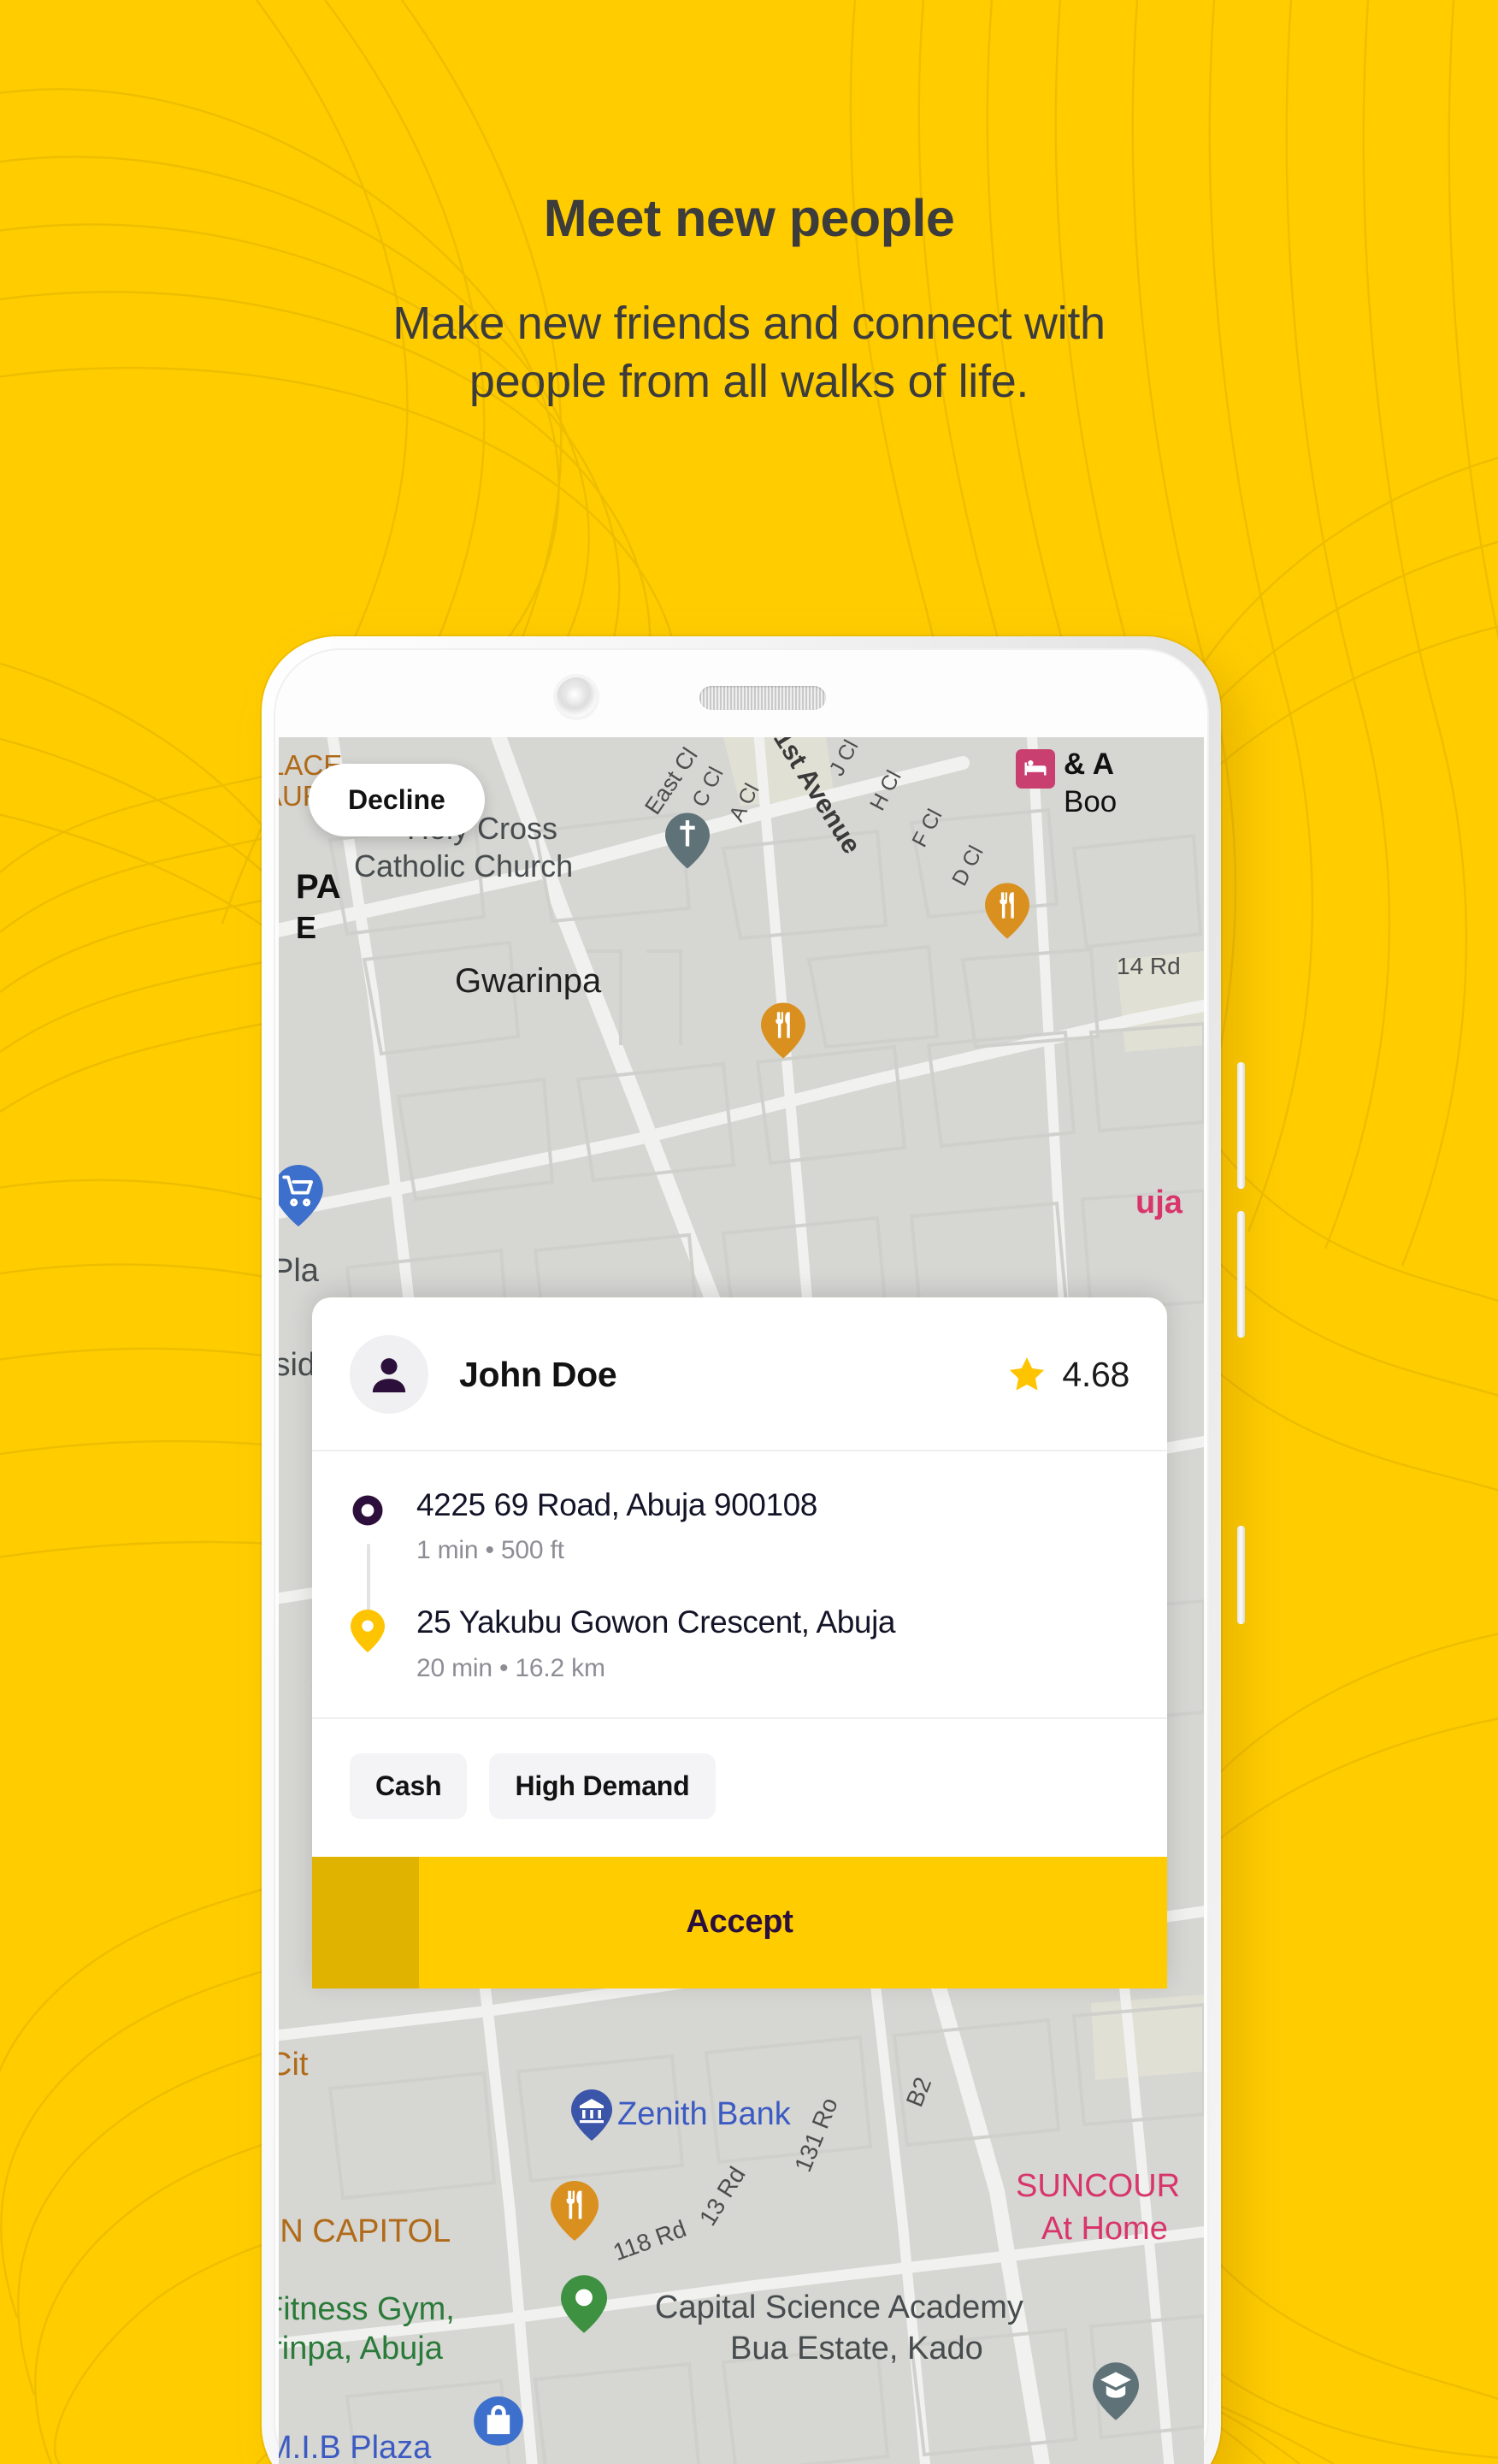 Image resolution: width=1498 pixels, height=2464 pixels. Describe the element at coordinates (1096, 1374) in the screenshot. I see `rating-value: 4.68` at that location.